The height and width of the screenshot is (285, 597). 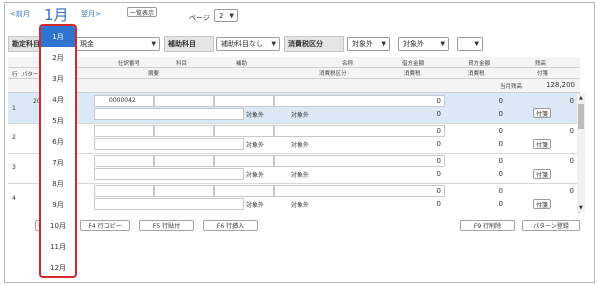 I want to click on extra-select: ▼, so click(x=470, y=44).